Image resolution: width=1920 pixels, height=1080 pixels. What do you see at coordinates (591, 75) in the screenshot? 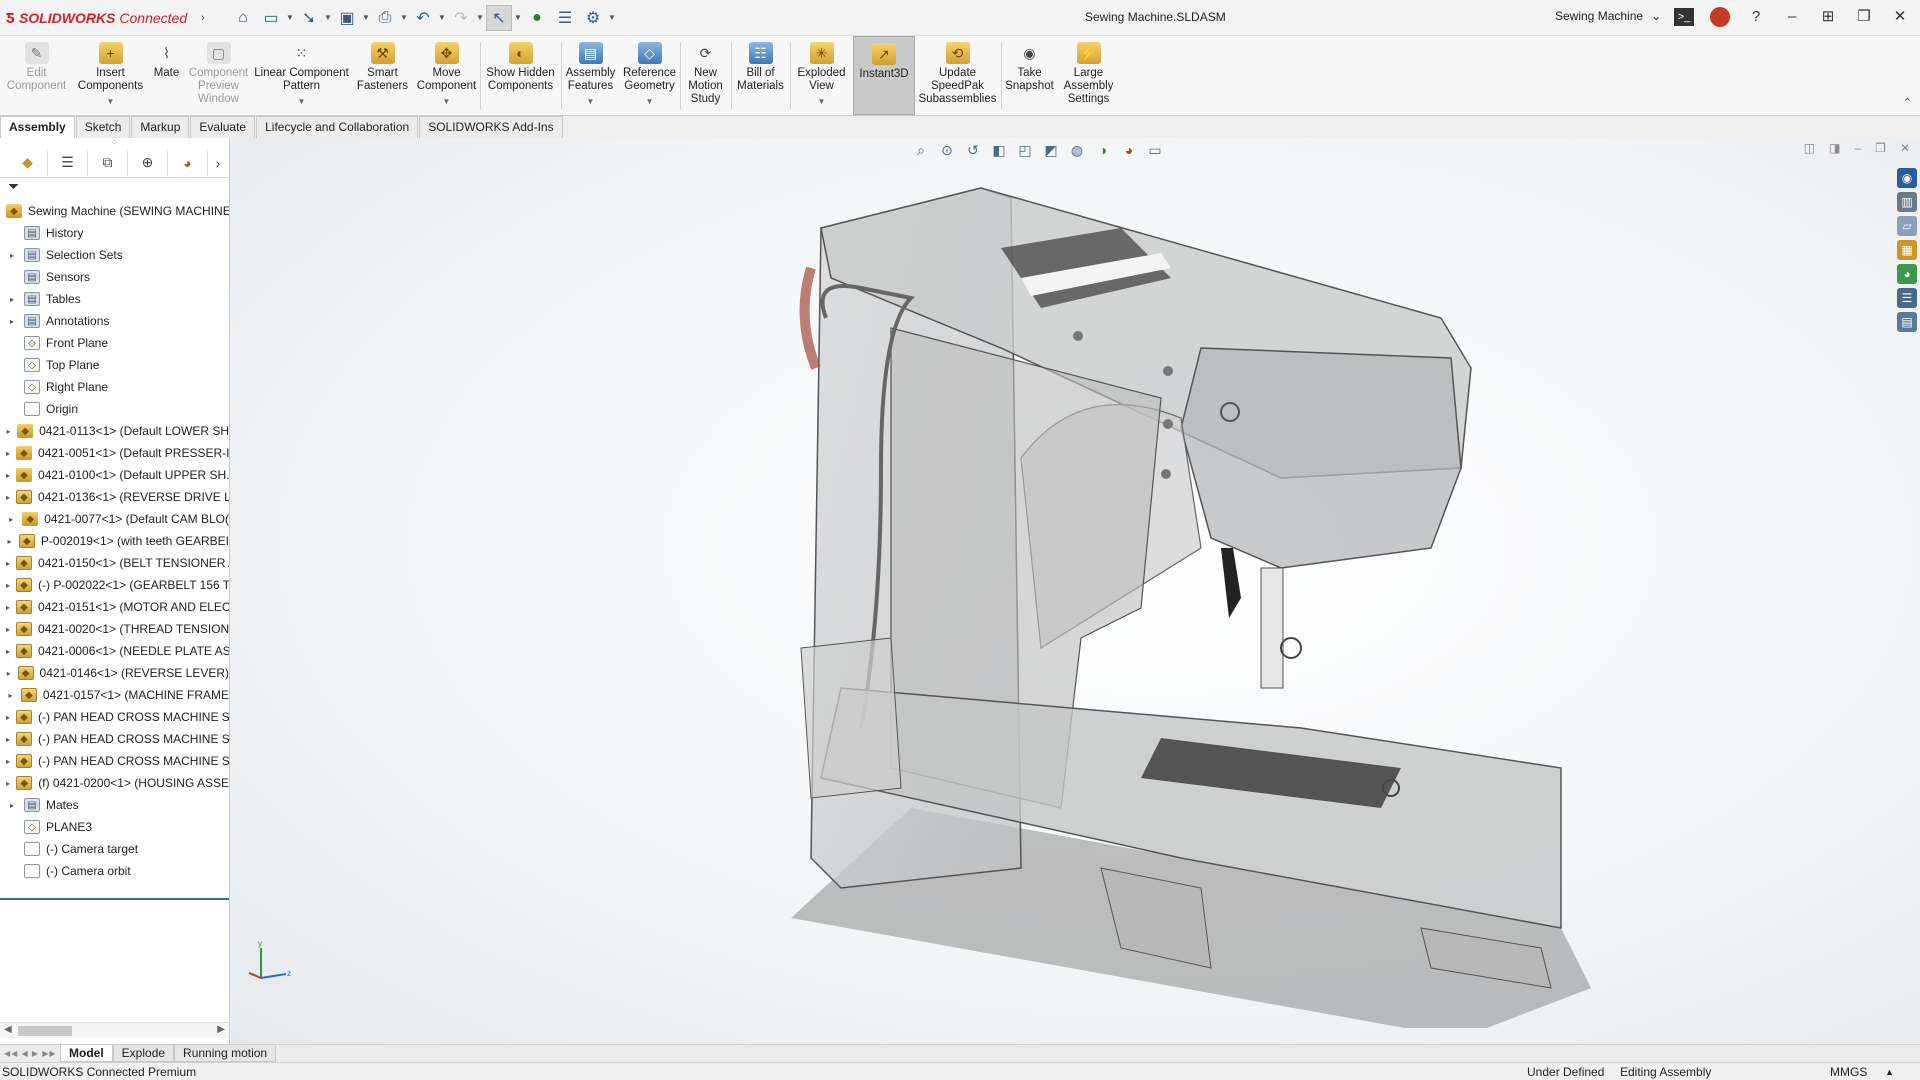
I see `assembly-features-button: ▤ Assembly Features ▼` at bounding box center [591, 75].